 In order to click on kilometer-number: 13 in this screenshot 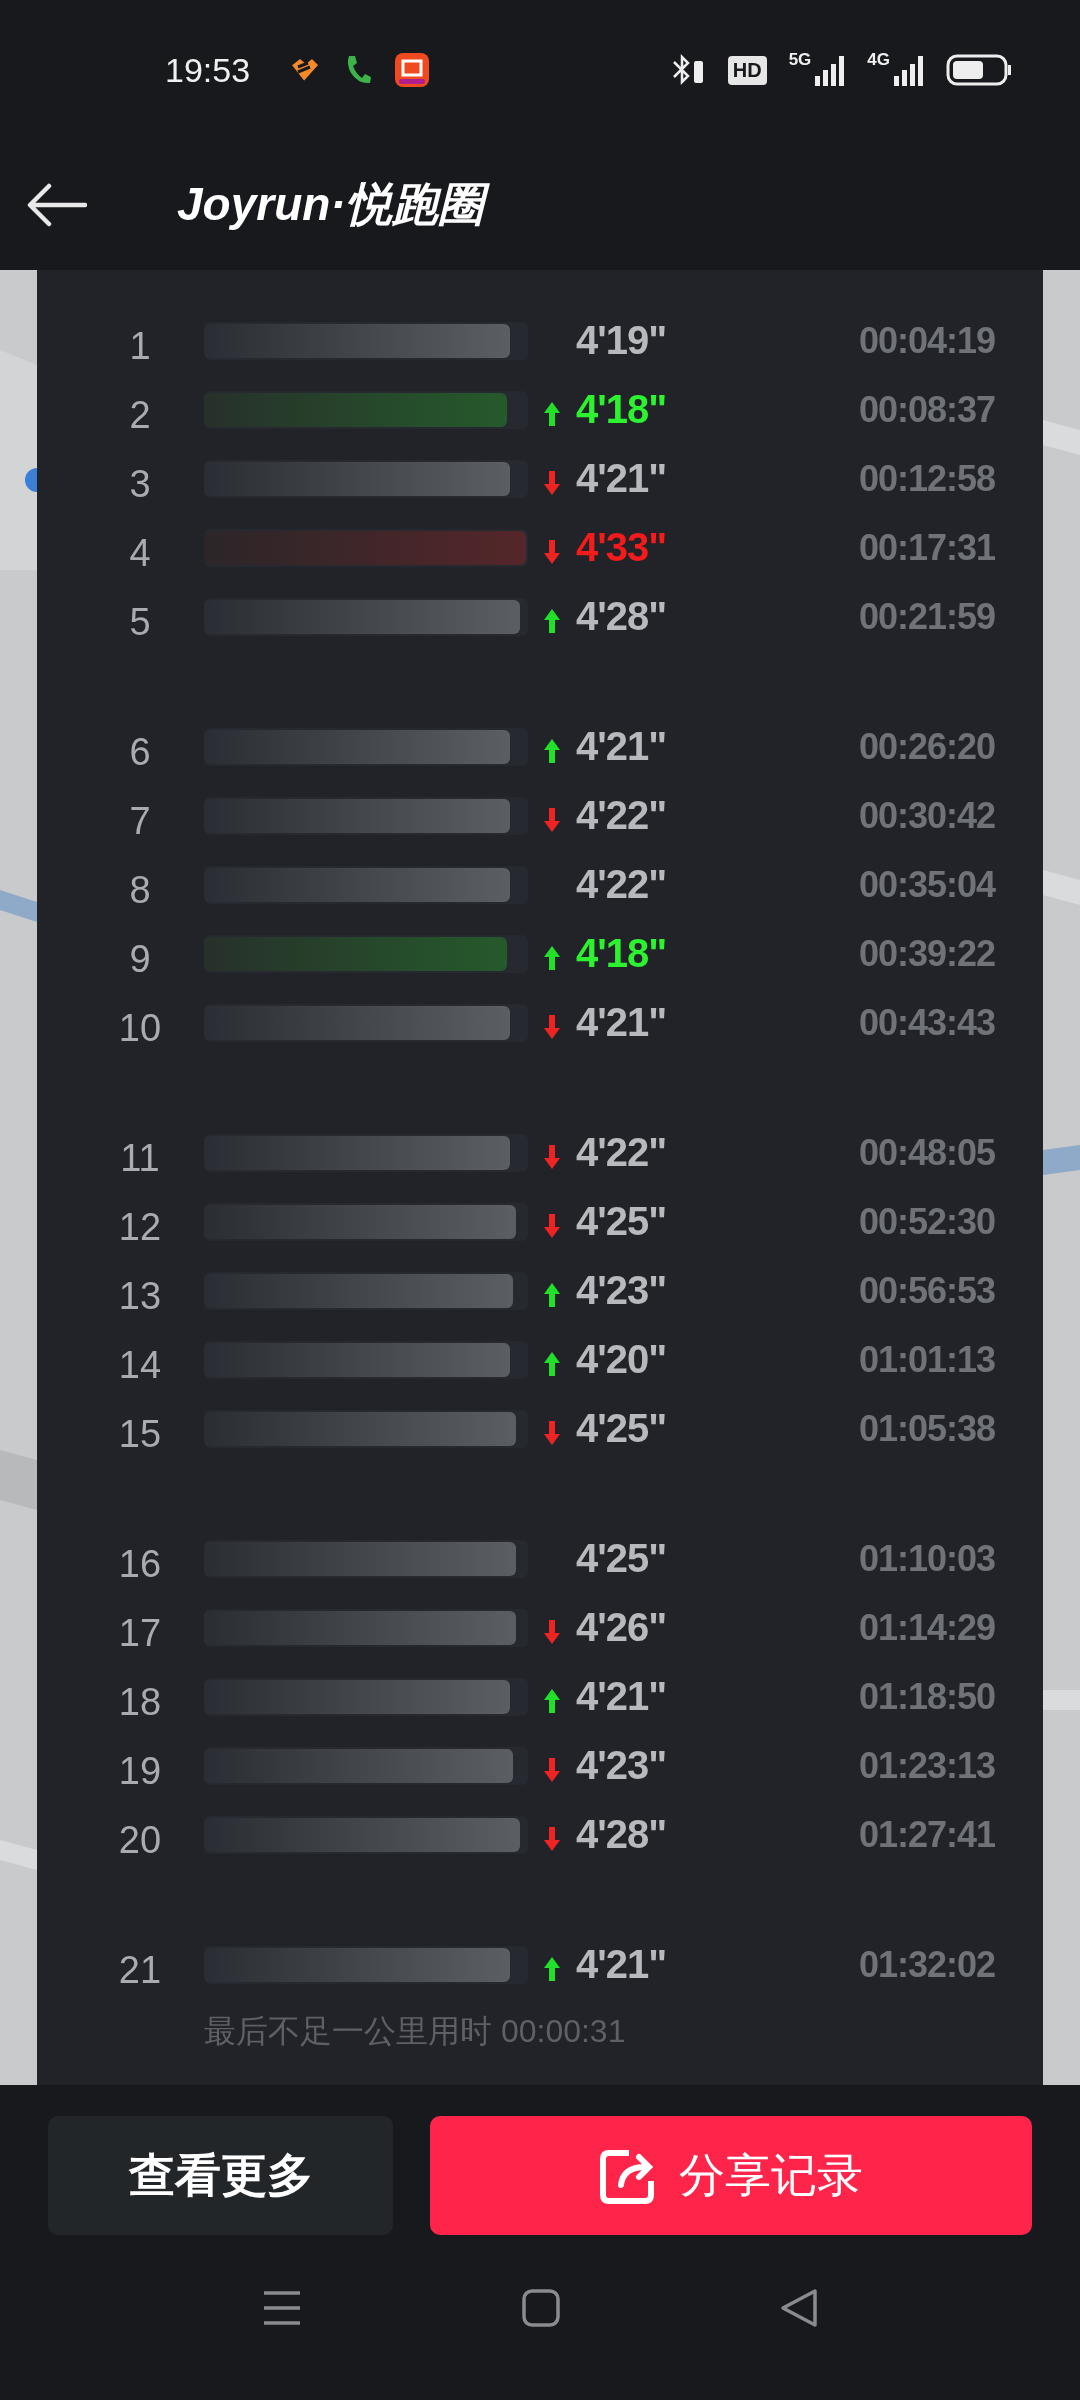, I will do `click(140, 1296)`.